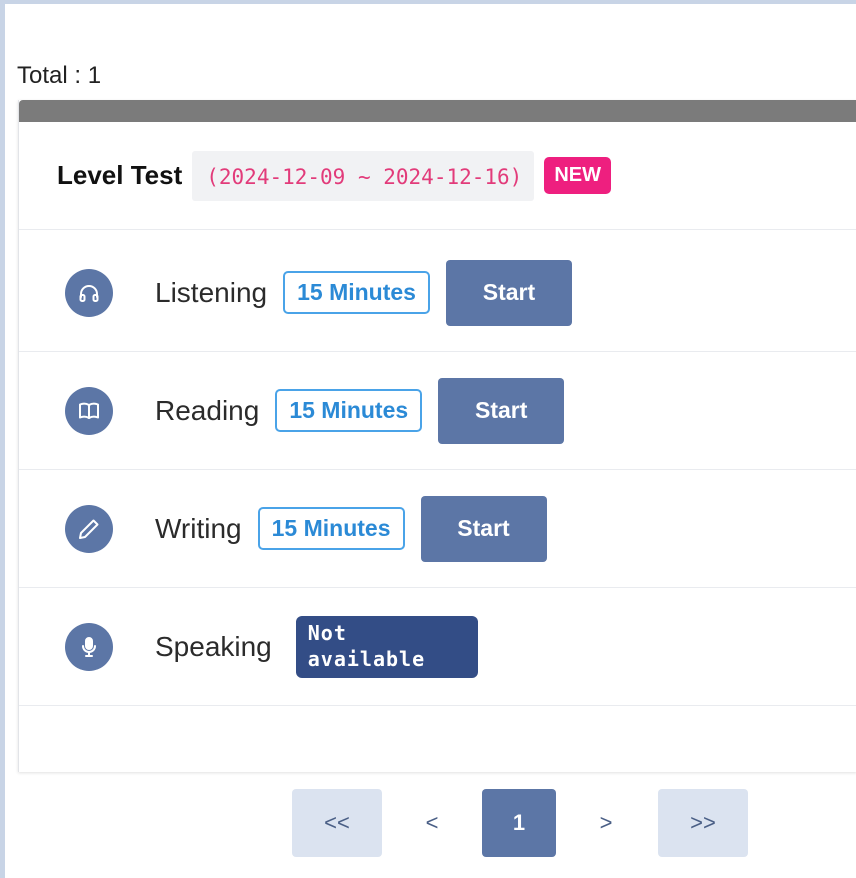 The image size is (856, 878). I want to click on first-page-button: <<, so click(337, 823).